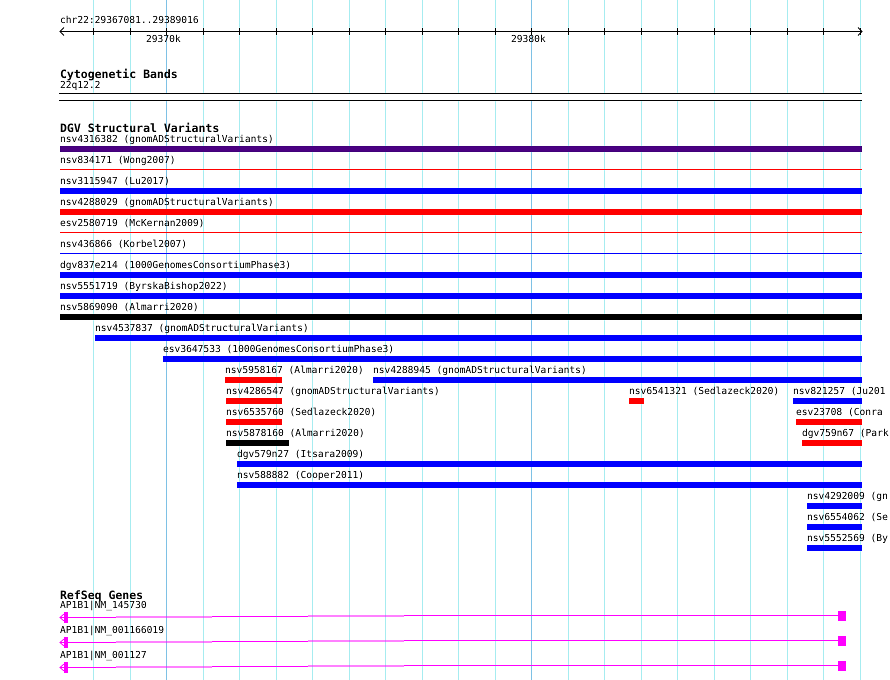  Describe the element at coordinates (294, 371) in the screenshot. I see `variant-label: nsv5958167 (Almarri2020)` at that location.